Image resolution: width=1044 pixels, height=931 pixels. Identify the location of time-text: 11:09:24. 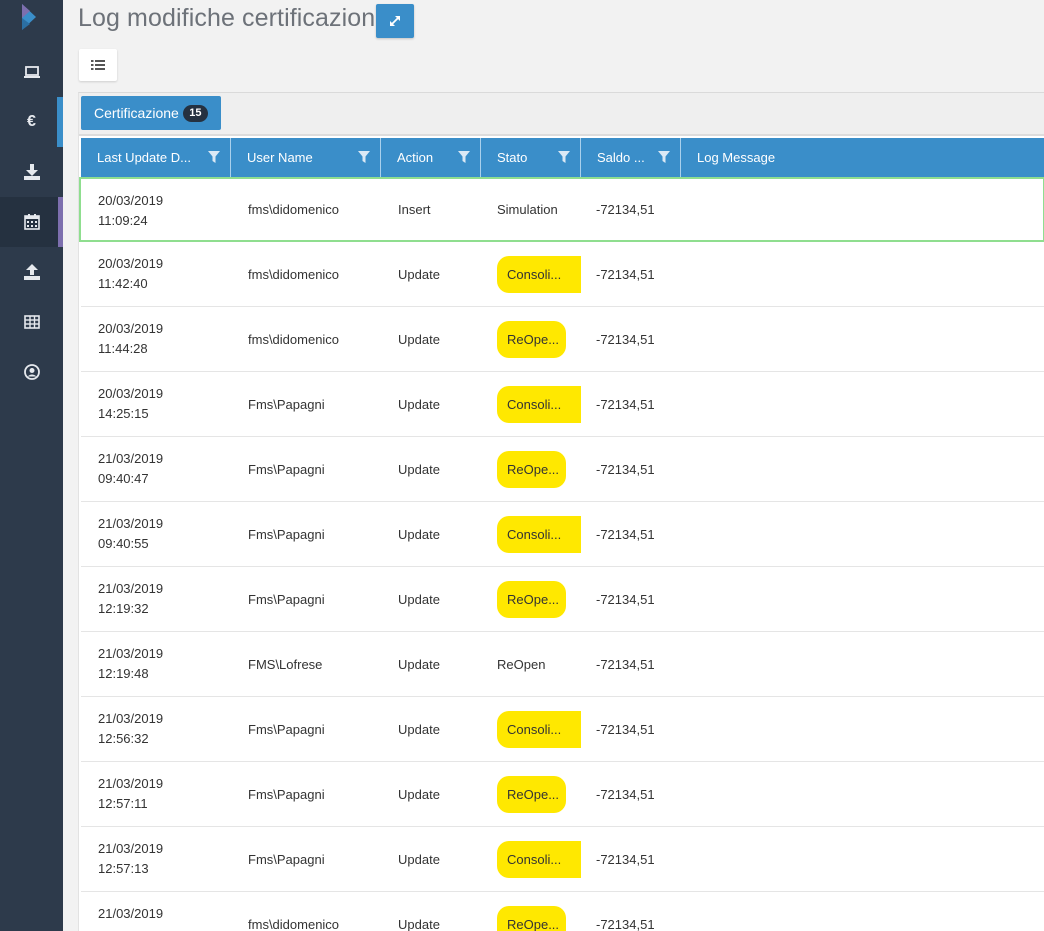
(123, 220).